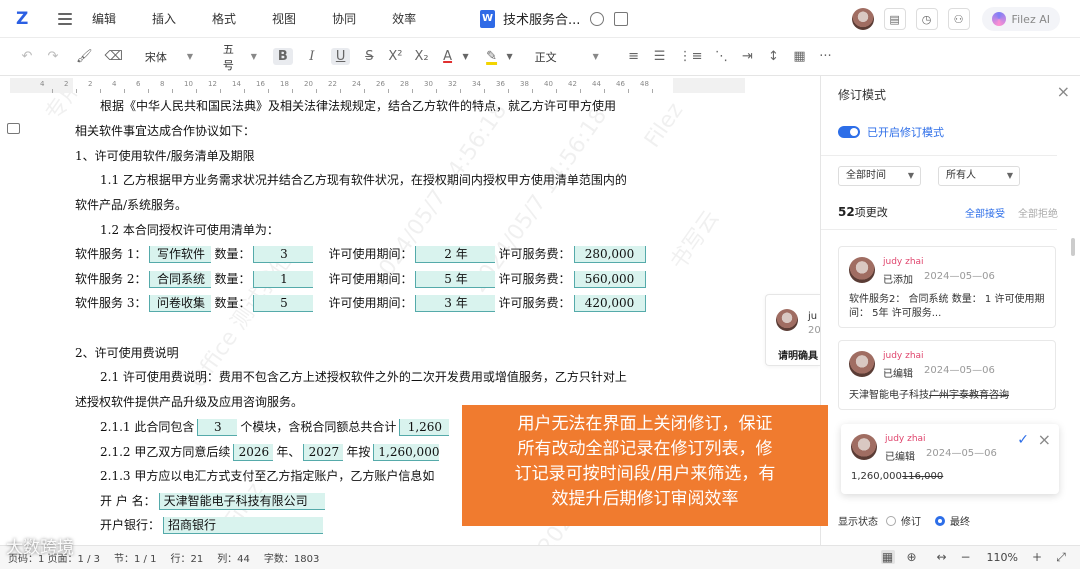  What do you see at coordinates (395, 56) in the screenshot?
I see `superscript-button: X²` at bounding box center [395, 56].